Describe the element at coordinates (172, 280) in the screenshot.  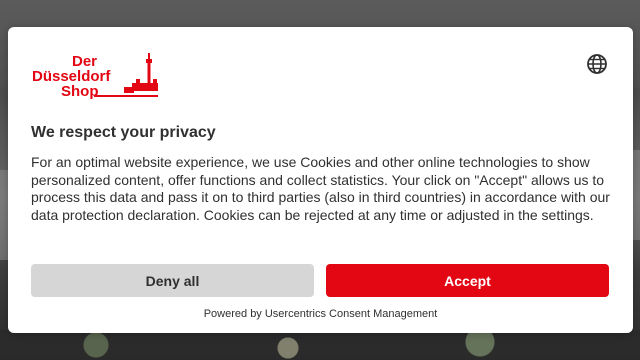
I see `deny-all-button: Deny all` at that location.